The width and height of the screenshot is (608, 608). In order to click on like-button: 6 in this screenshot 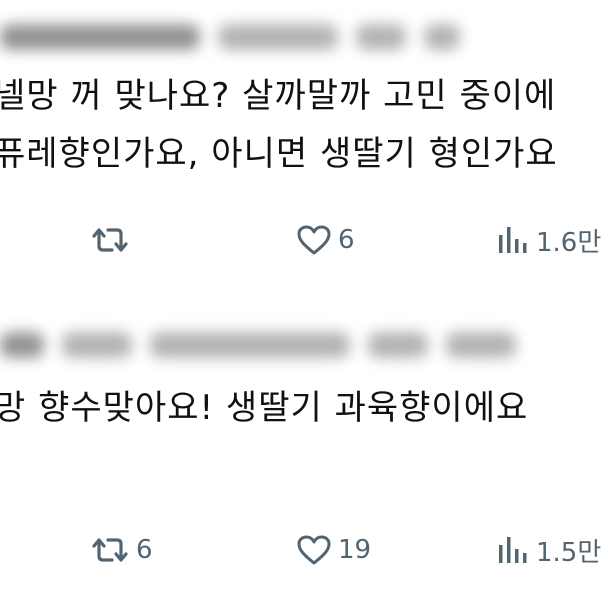, I will do `click(325, 240)`.